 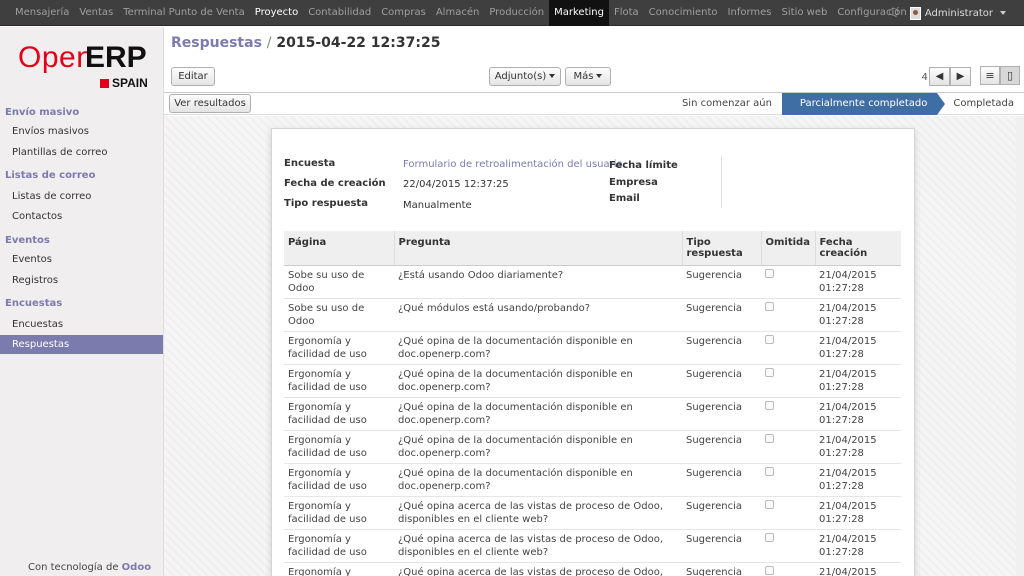 I want to click on list-view-button: ≡, so click(x=990, y=75).